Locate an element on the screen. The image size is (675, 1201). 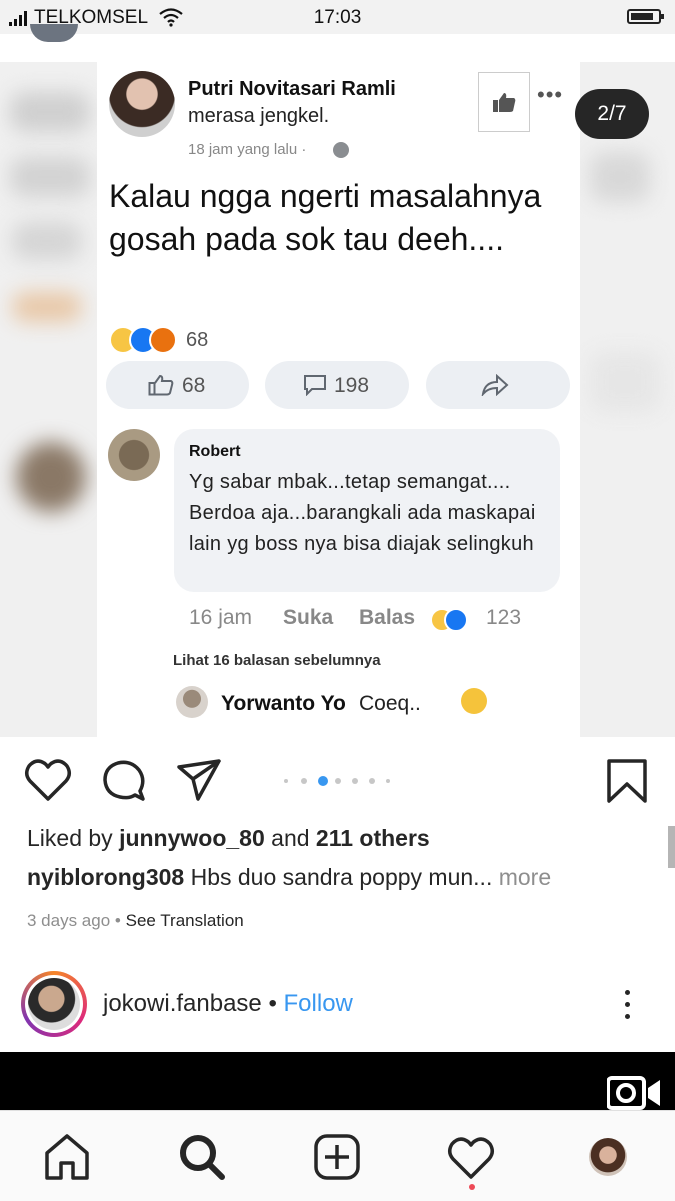
liked-by-middle: and is located at coordinates (290, 838).